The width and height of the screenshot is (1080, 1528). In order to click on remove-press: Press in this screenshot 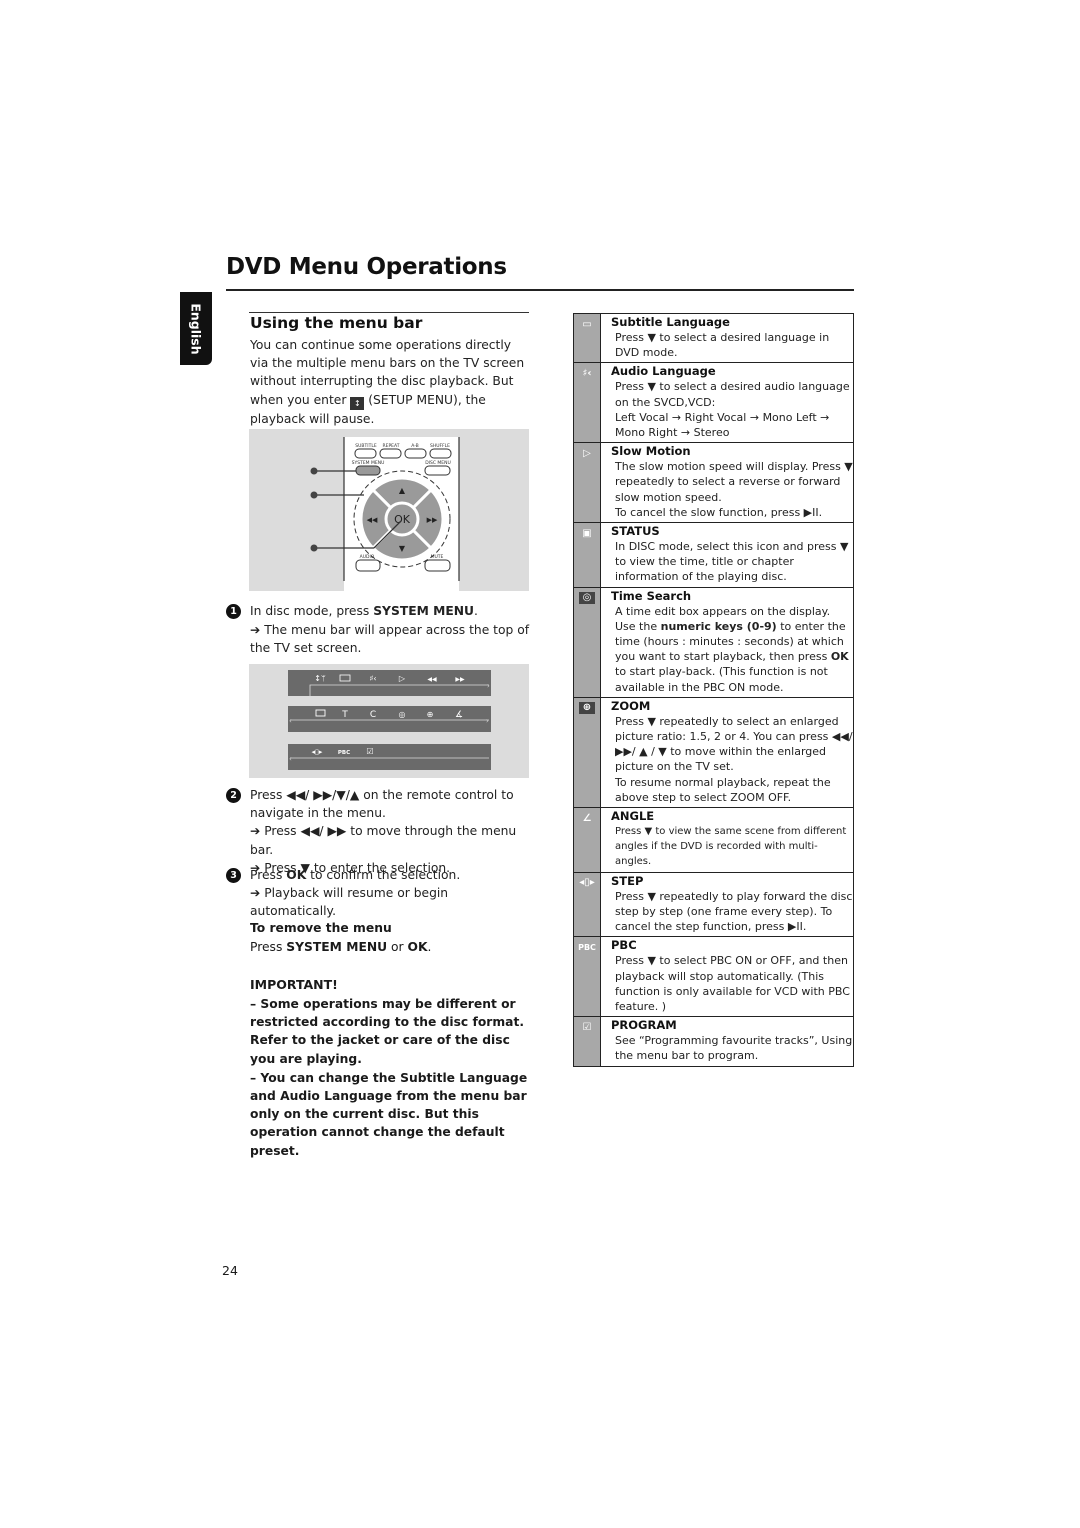, I will do `click(268, 947)`.